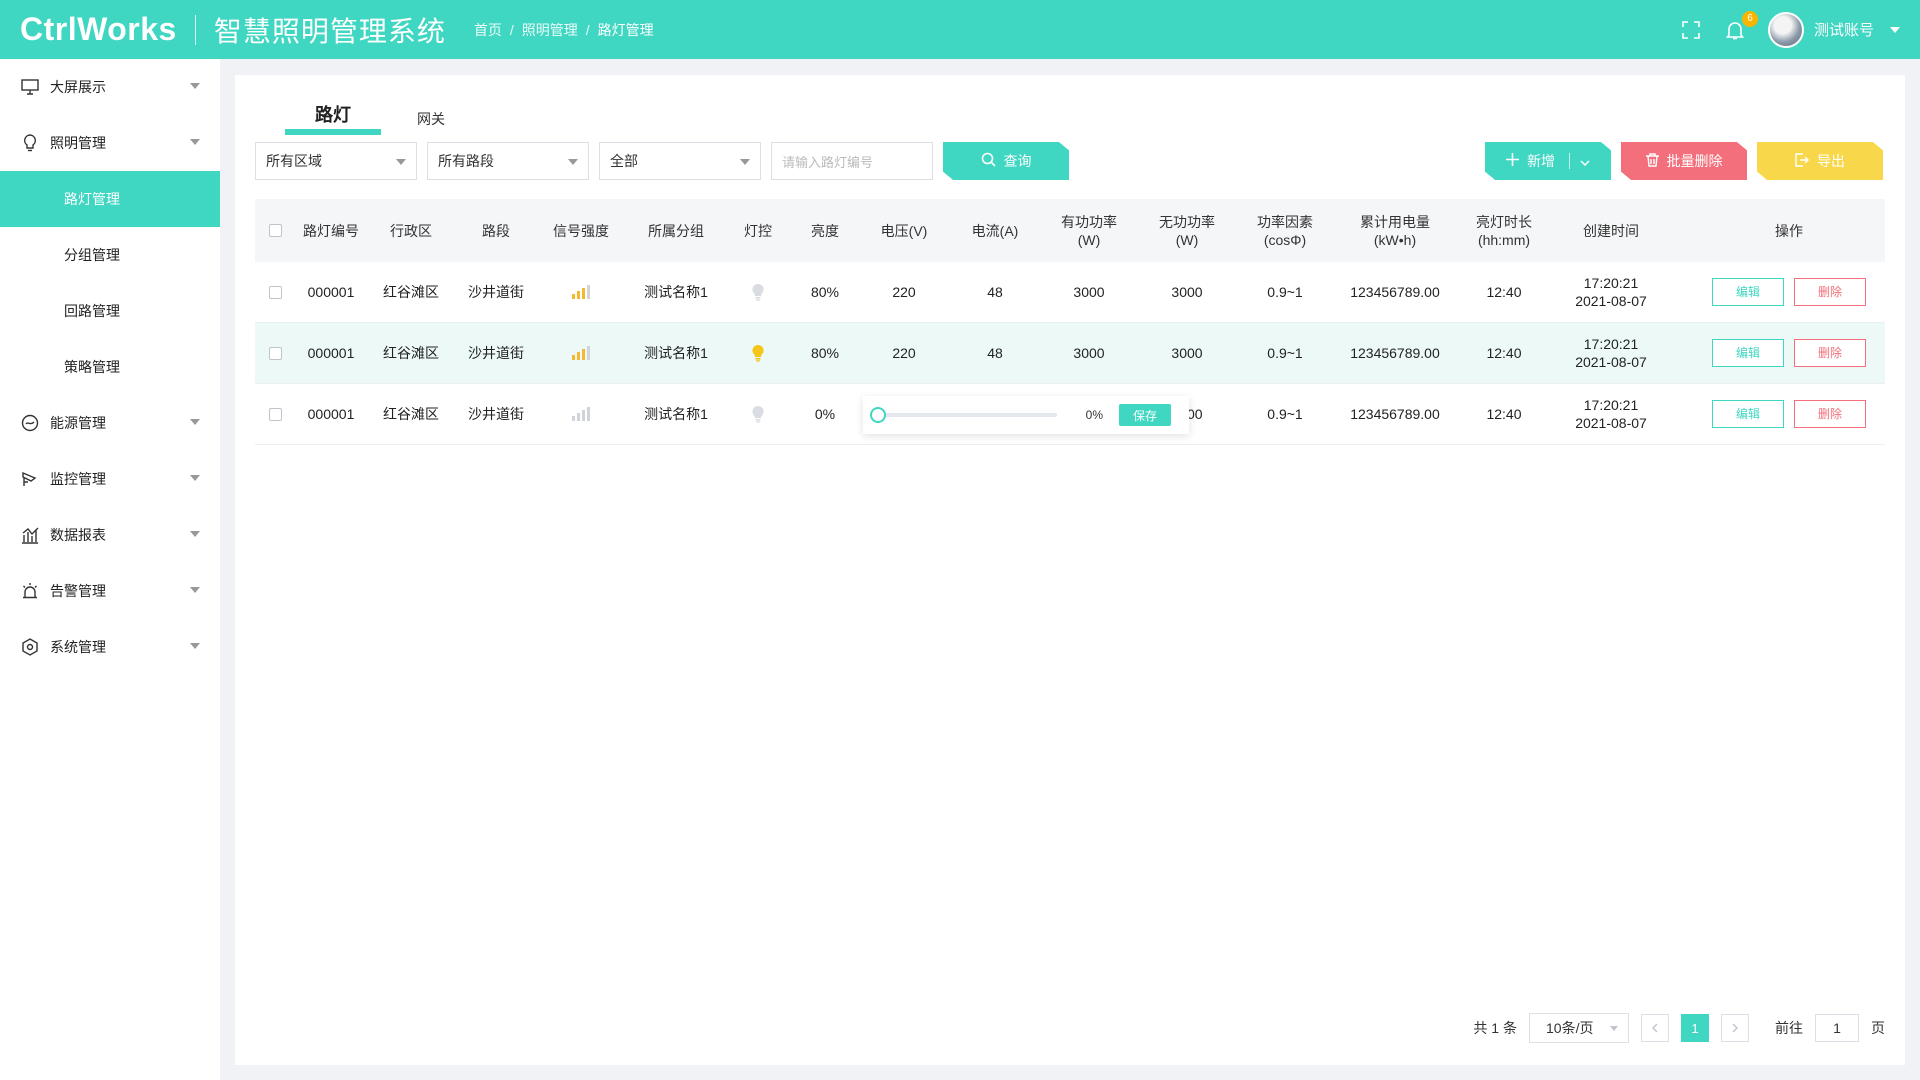  What do you see at coordinates (110, 423) in the screenshot?
I see `sidebar-item-energy: 能源管理` at bounding box center [110, 423].